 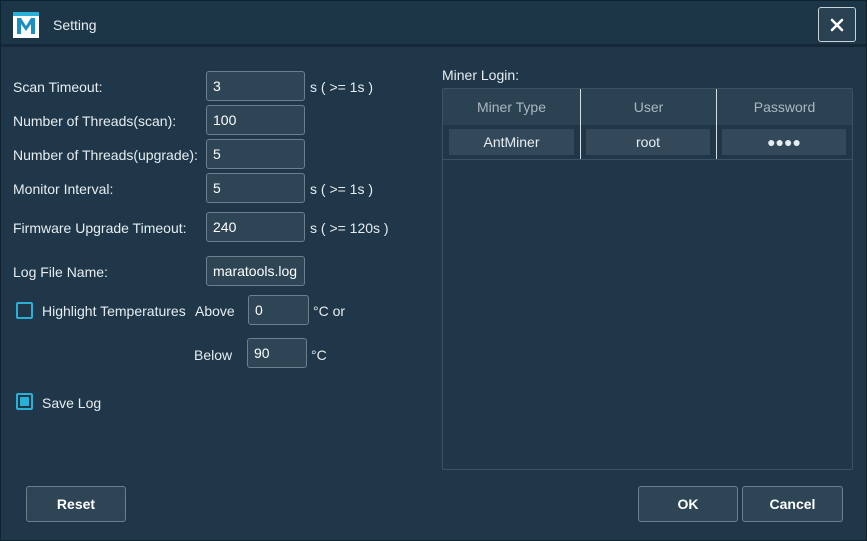 I want to click on scan-timeout-hint: s ( >= 1s ), so click(x=342, y=87).